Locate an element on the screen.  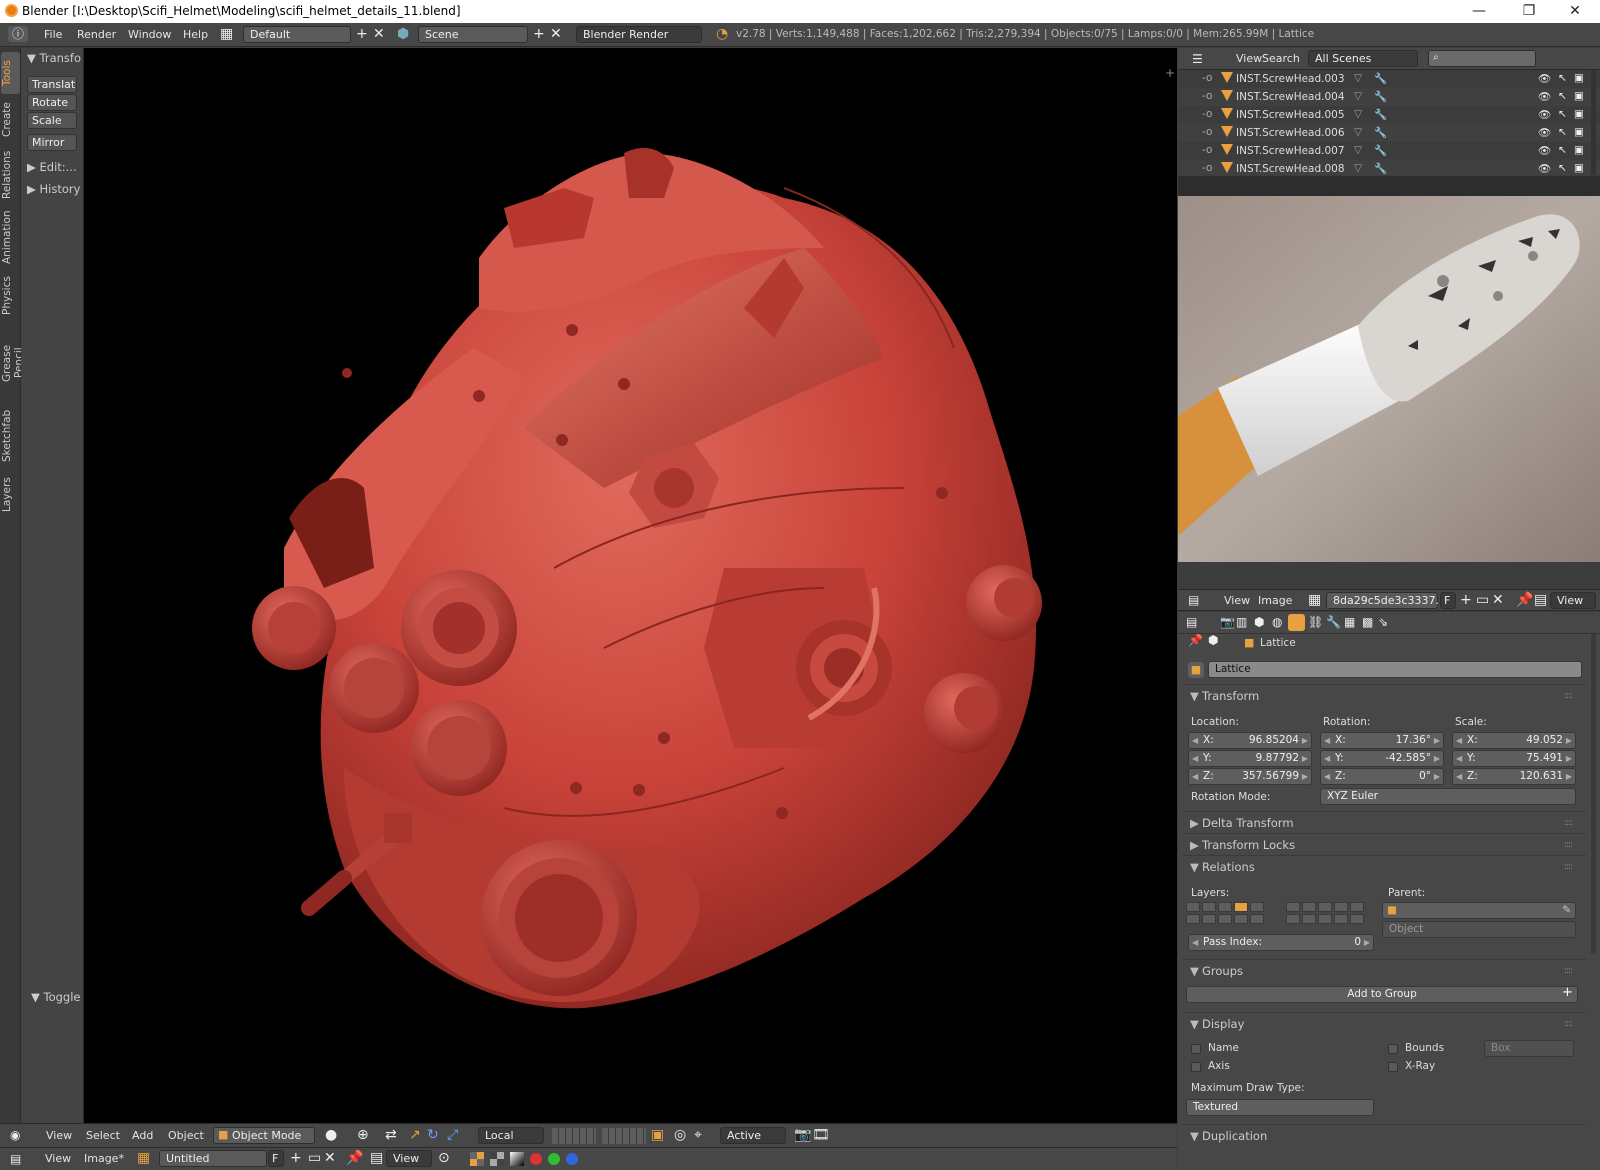
image-name-field: Untitled is located at coordinates (213, 1158).